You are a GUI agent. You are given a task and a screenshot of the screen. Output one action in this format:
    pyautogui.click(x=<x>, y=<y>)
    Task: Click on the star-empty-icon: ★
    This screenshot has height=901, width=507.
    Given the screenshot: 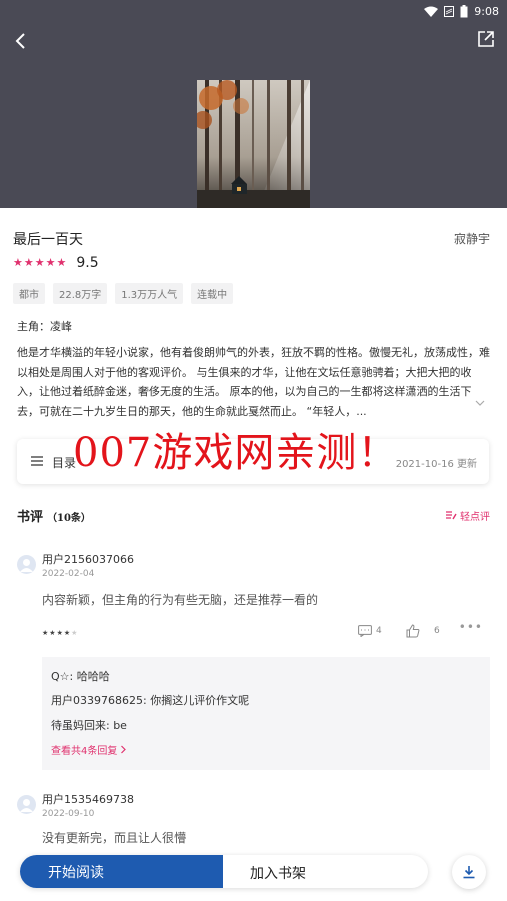 What is the action you would take?
    pyautogui.click(x=75, y=633)
    